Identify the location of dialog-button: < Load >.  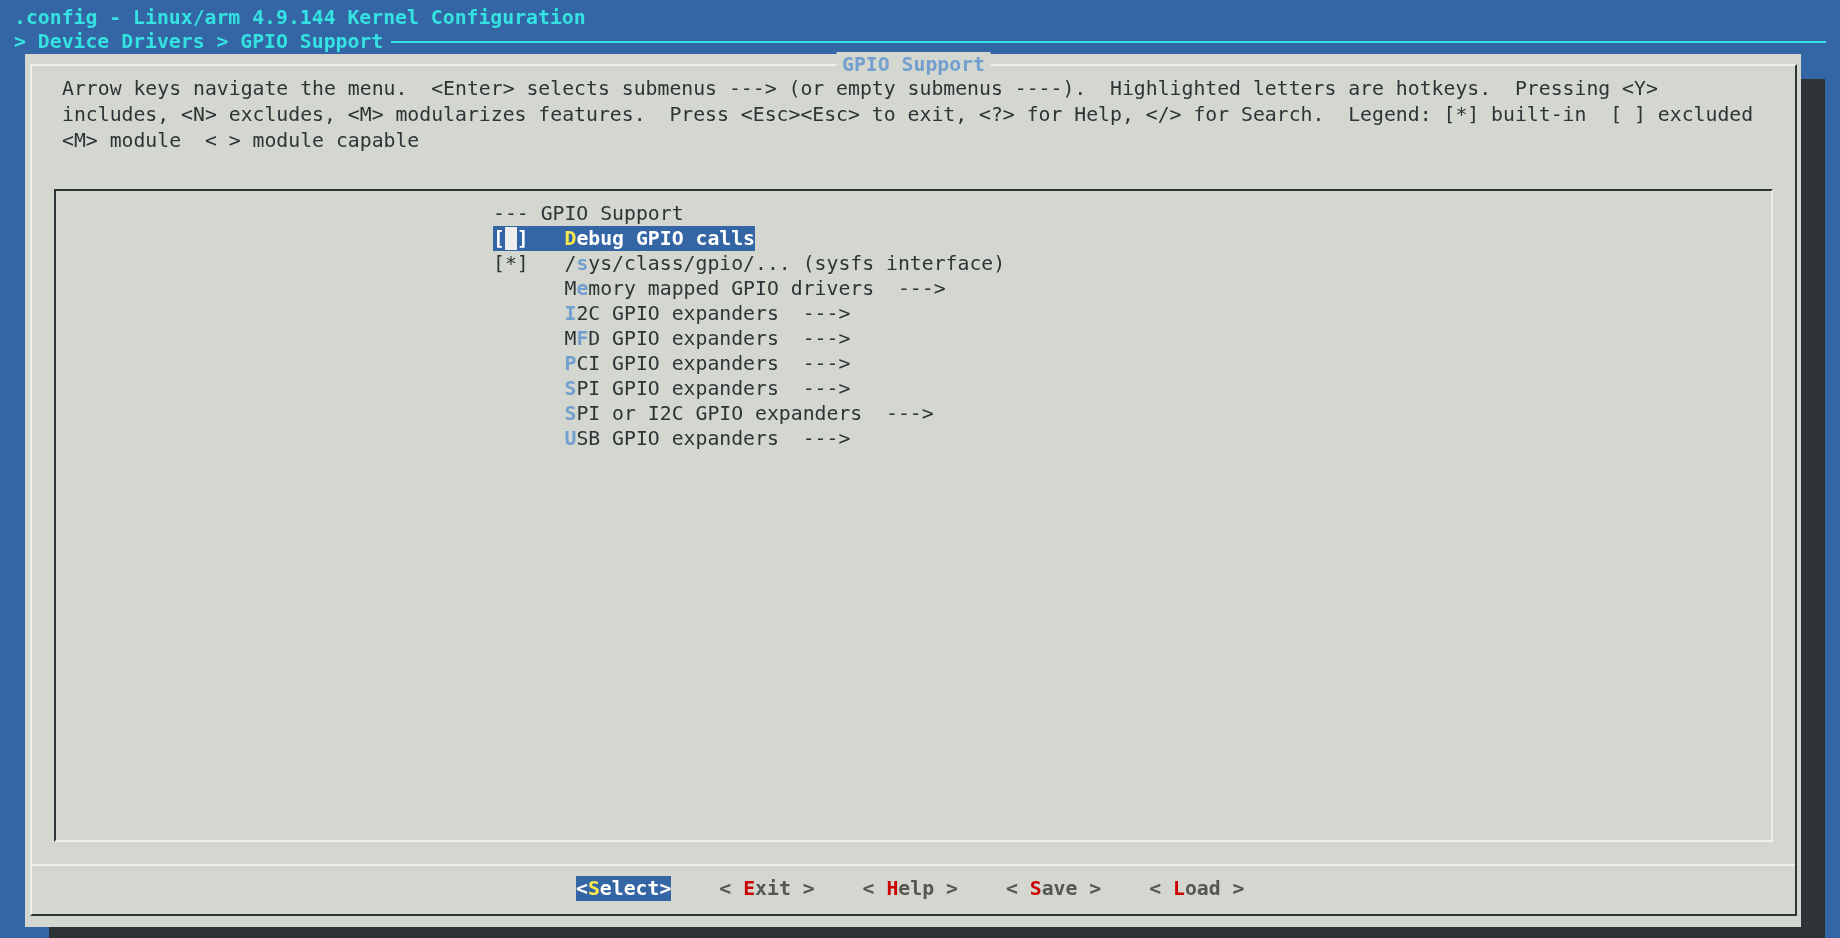
(1197, 888).